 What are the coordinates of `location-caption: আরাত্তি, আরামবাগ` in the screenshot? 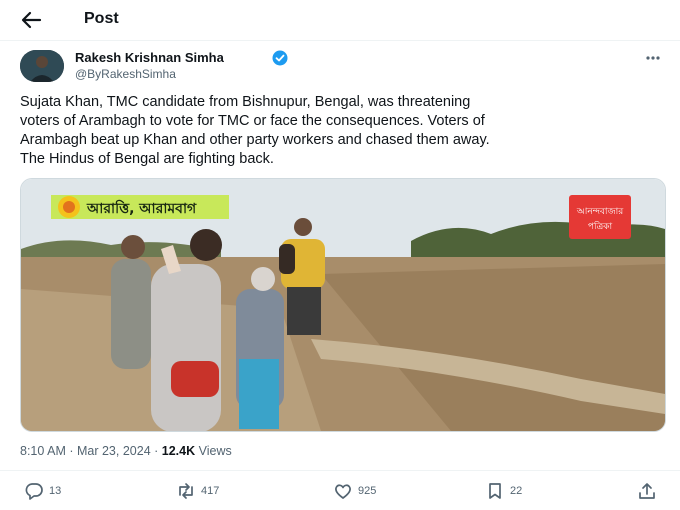 It's located at (141, 208).